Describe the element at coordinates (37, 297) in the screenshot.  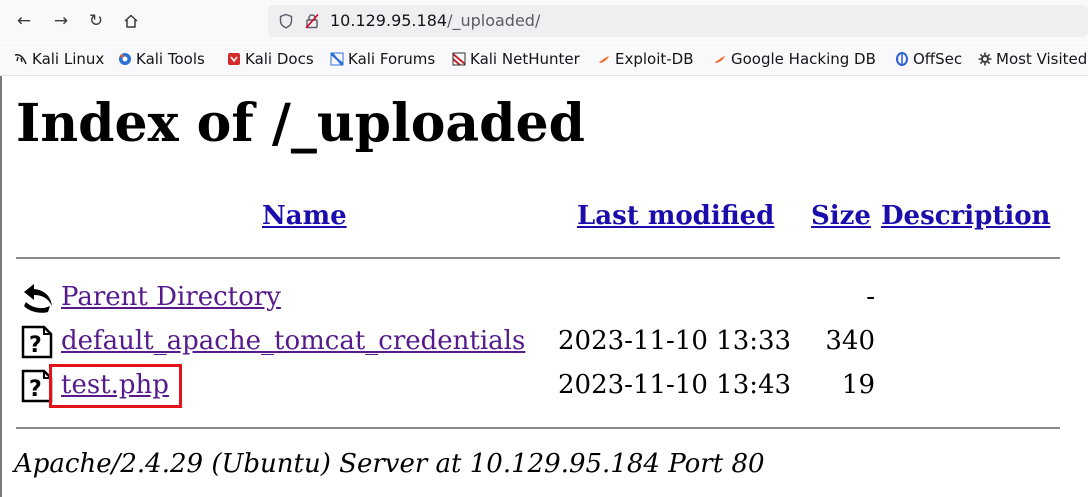
I see `back-arrow-icon` at that location.